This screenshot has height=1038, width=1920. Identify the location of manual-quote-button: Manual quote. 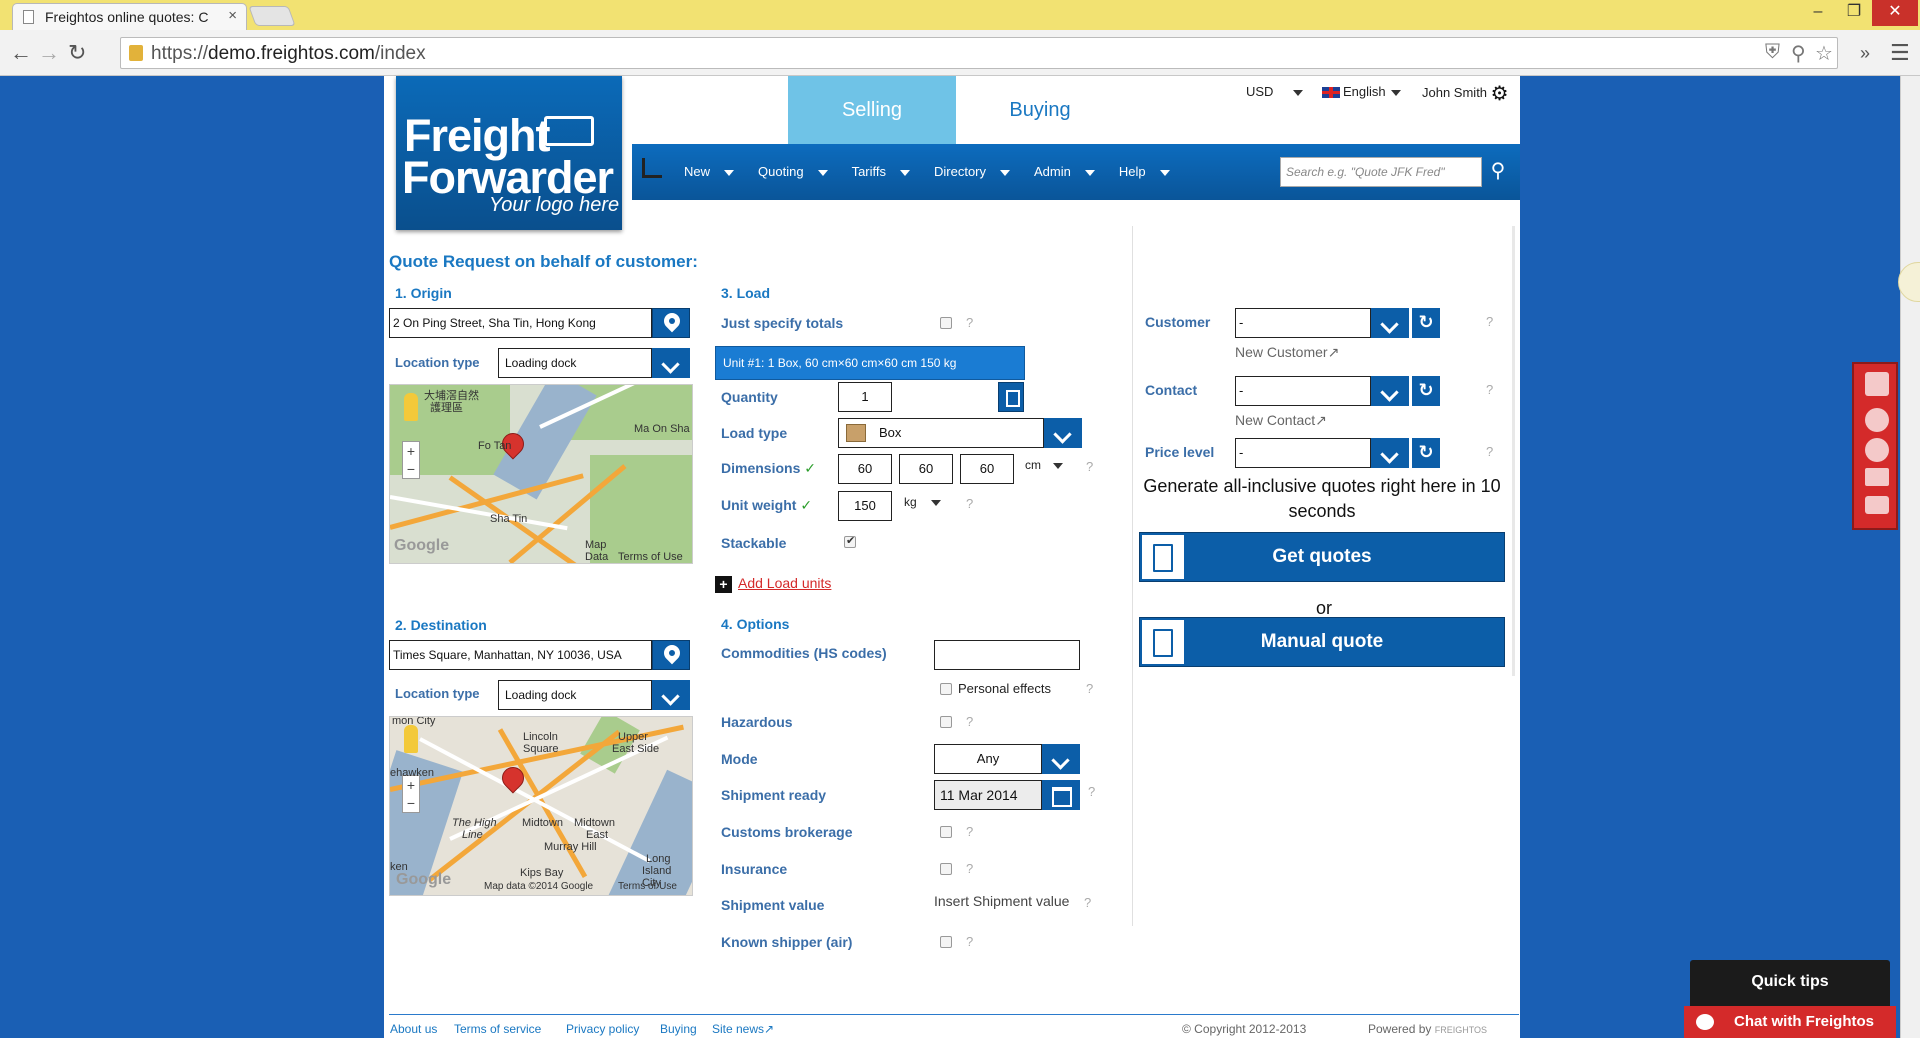
(1322, 642).